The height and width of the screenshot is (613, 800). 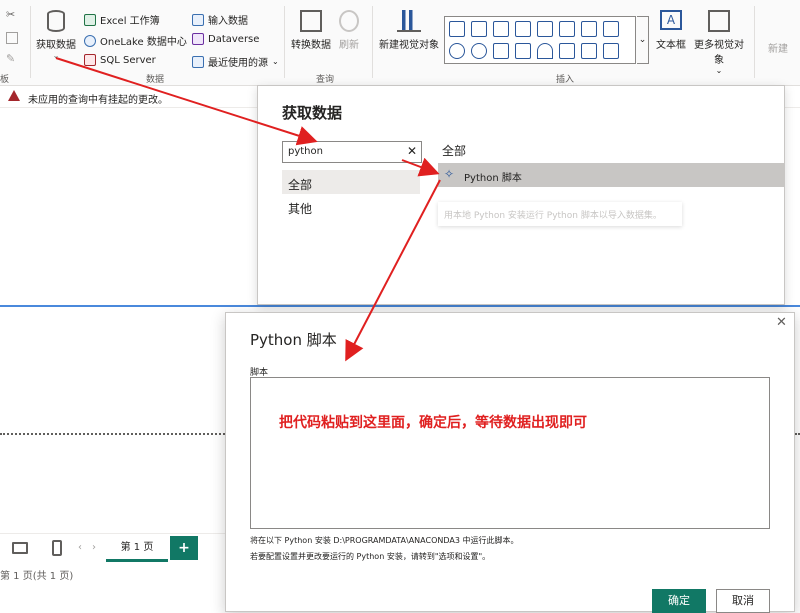 What do you see at coordinates (671, 20) in the screenshot?
I see `textbox-icon: A` at bounding box center [671, 20].